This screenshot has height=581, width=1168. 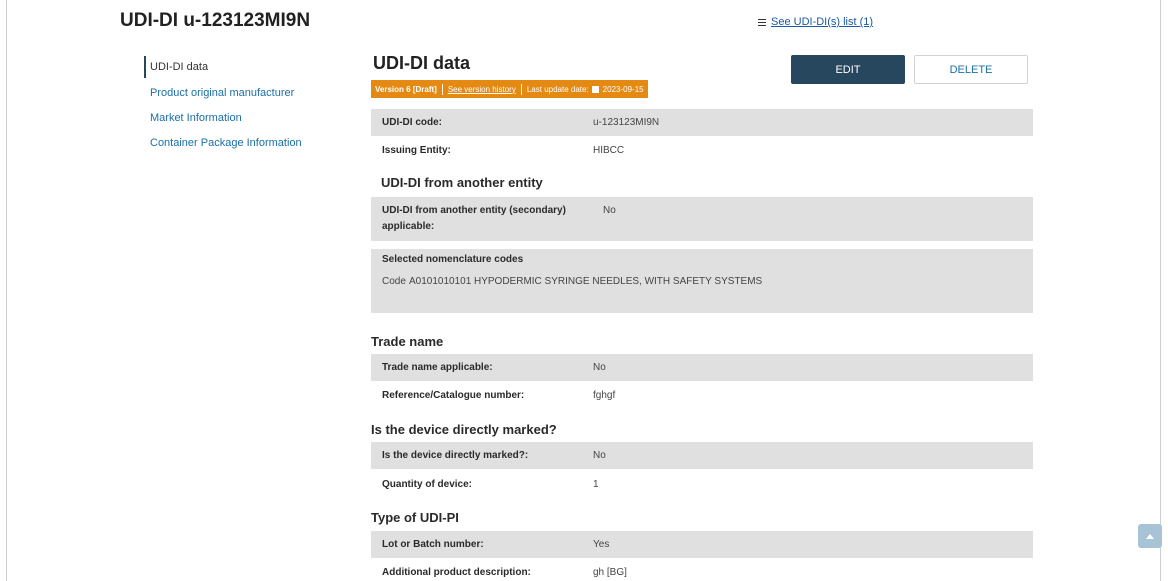 I want to click on nomenclature-code-prefix: Code, so click(x=394, y=281).